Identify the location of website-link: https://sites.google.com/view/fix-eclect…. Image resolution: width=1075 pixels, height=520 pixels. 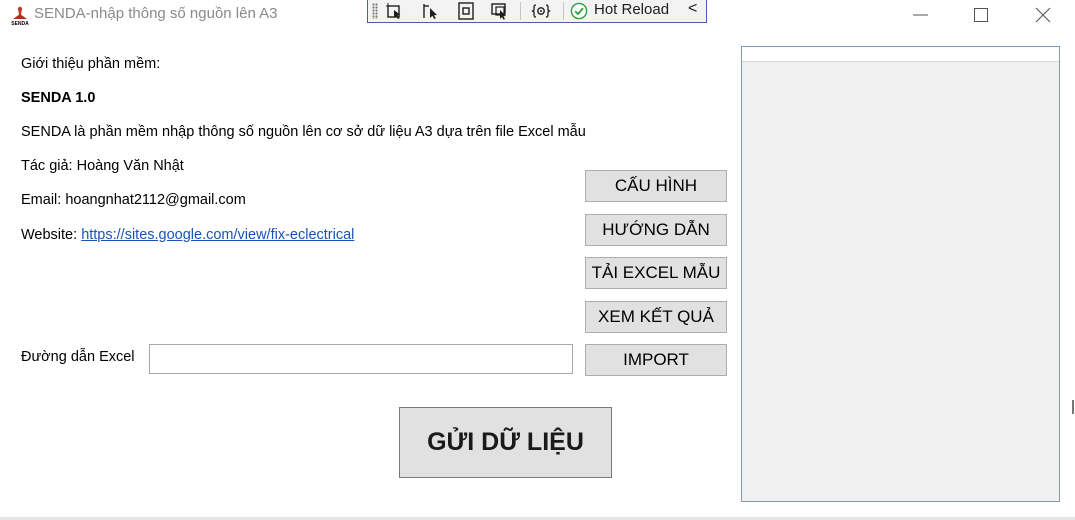
(217, 235).